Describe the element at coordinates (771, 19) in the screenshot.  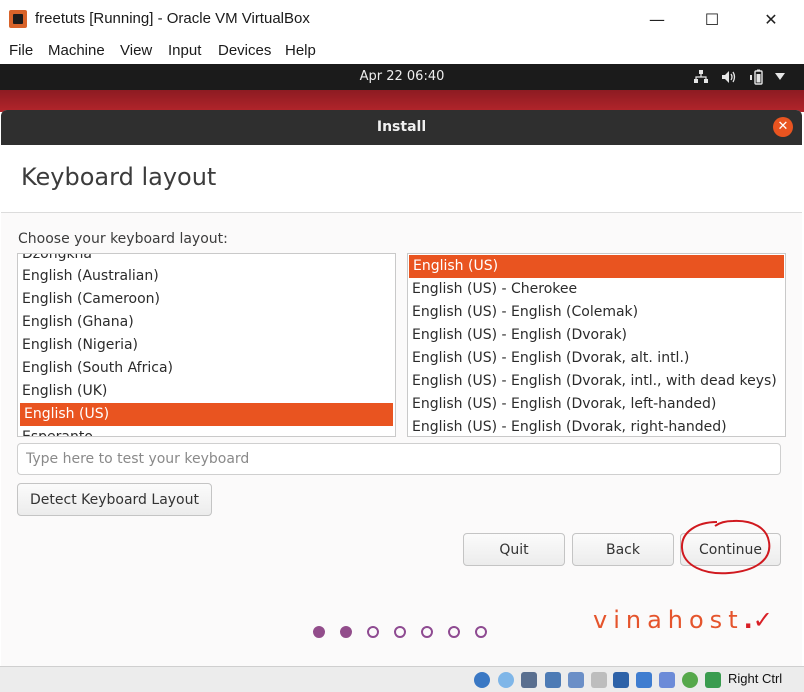
I see `close-window-button: ✕` at that location.